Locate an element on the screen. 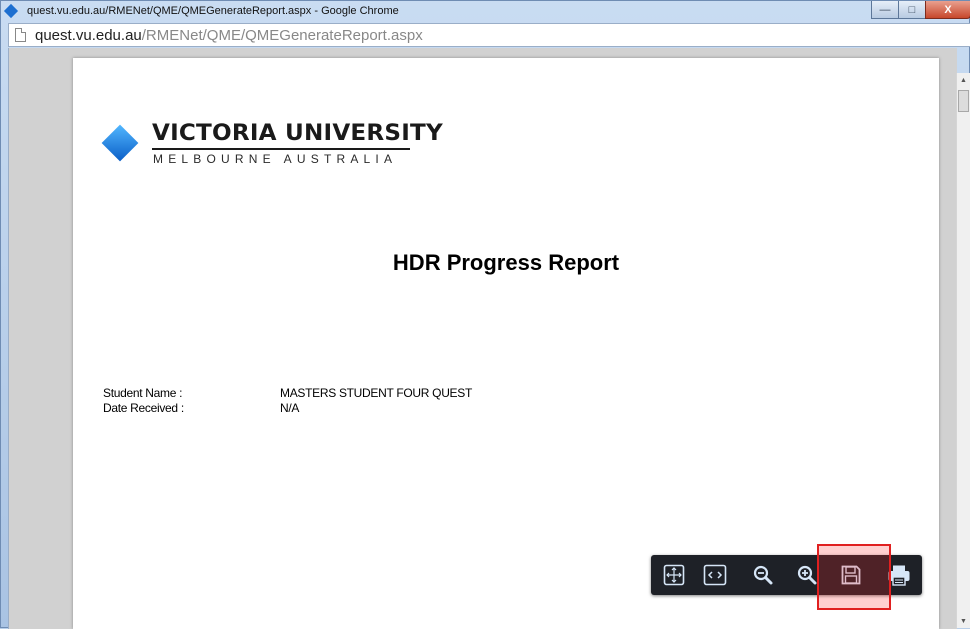  minimize-button: — is located at coordinates (885, 10).